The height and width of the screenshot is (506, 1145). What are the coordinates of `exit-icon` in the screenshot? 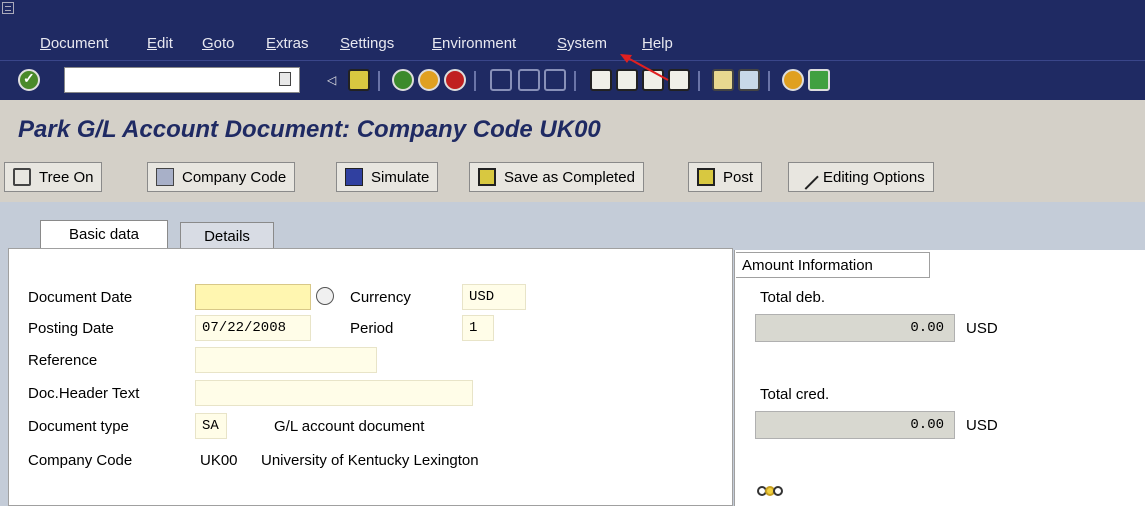 It's located at (429, 80).